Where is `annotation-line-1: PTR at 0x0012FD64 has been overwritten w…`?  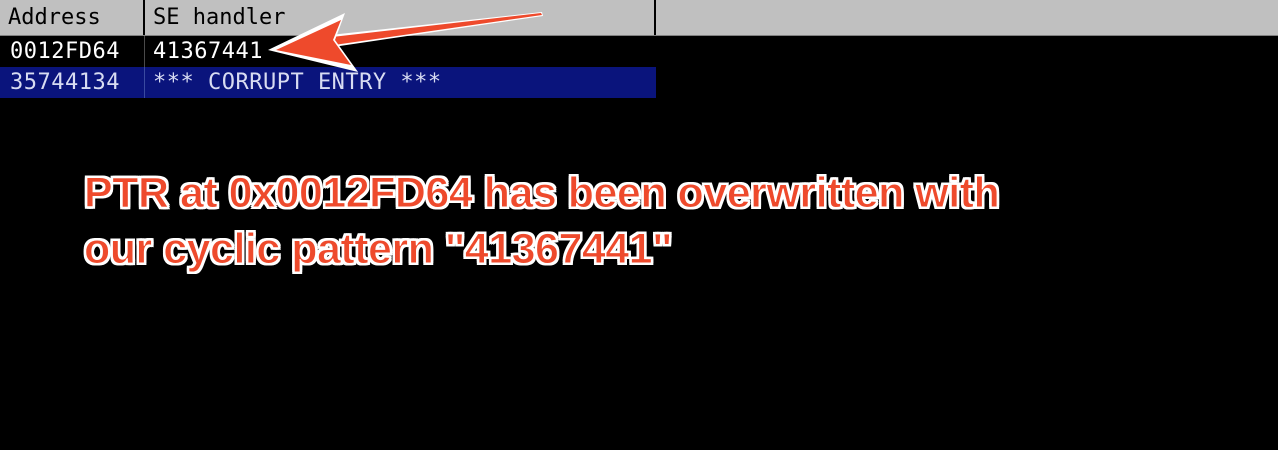
annotation-line-1: PTR at 0x0012FD64 has been overwritten w… is located at coordinates (542, 193).